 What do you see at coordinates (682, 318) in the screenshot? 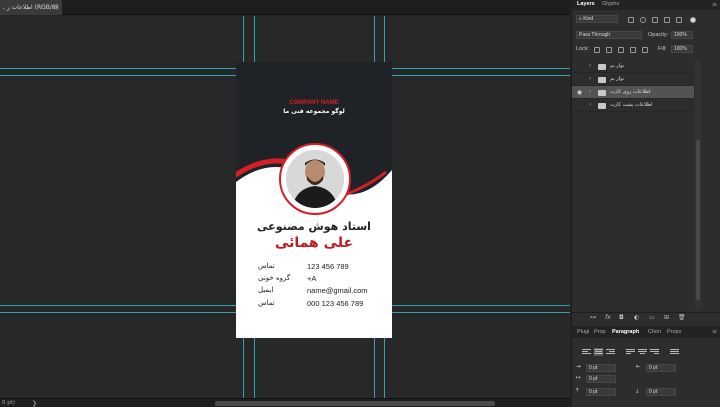
I see `trash-icon: 🗑` at bounding box center [682, 318].